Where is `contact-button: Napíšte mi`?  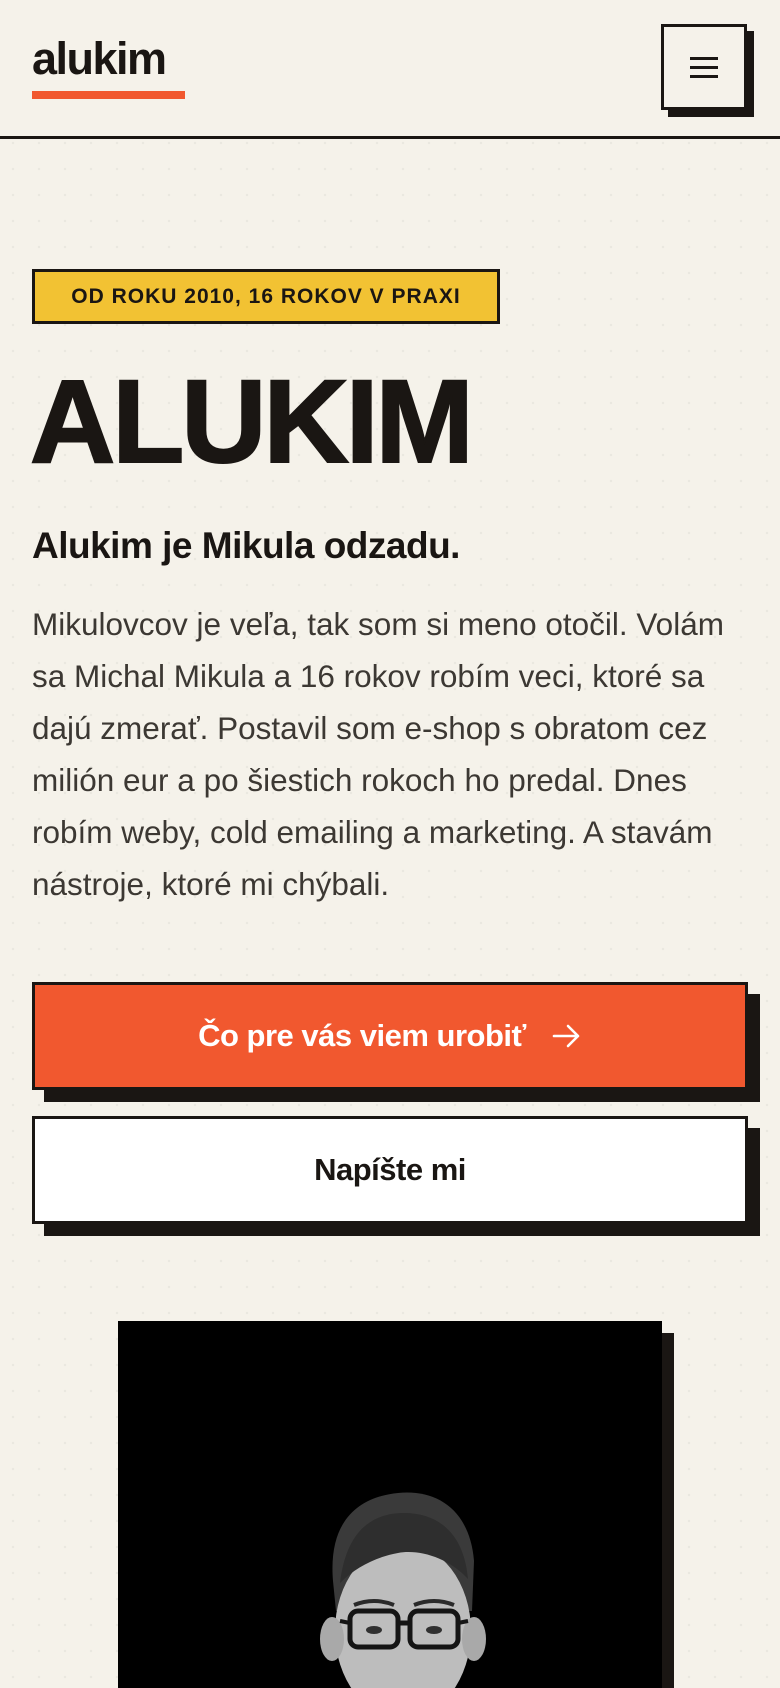 contact-button: Napíšte mi is located at coordinates (390, 1170).